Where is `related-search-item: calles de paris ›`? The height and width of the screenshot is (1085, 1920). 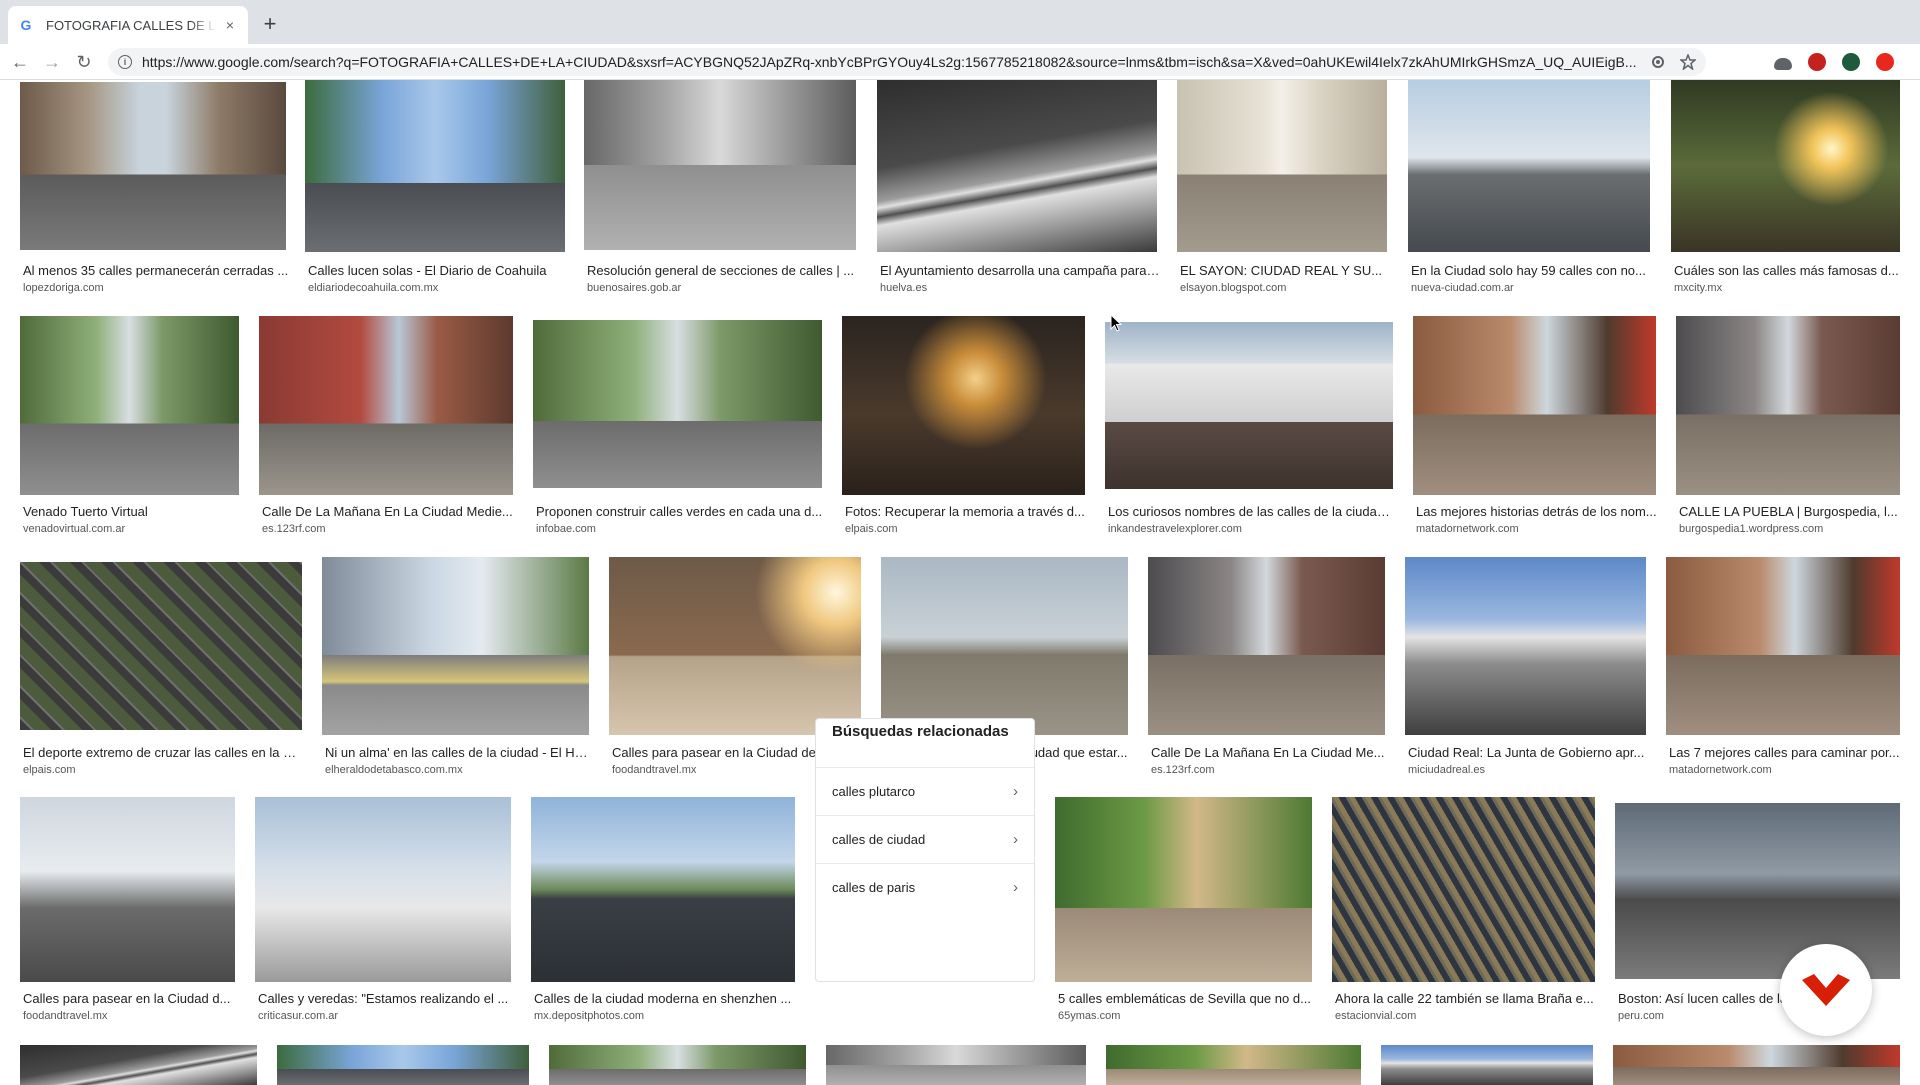 related-search-item: calles de paris › is located at coordinates (925, 887).